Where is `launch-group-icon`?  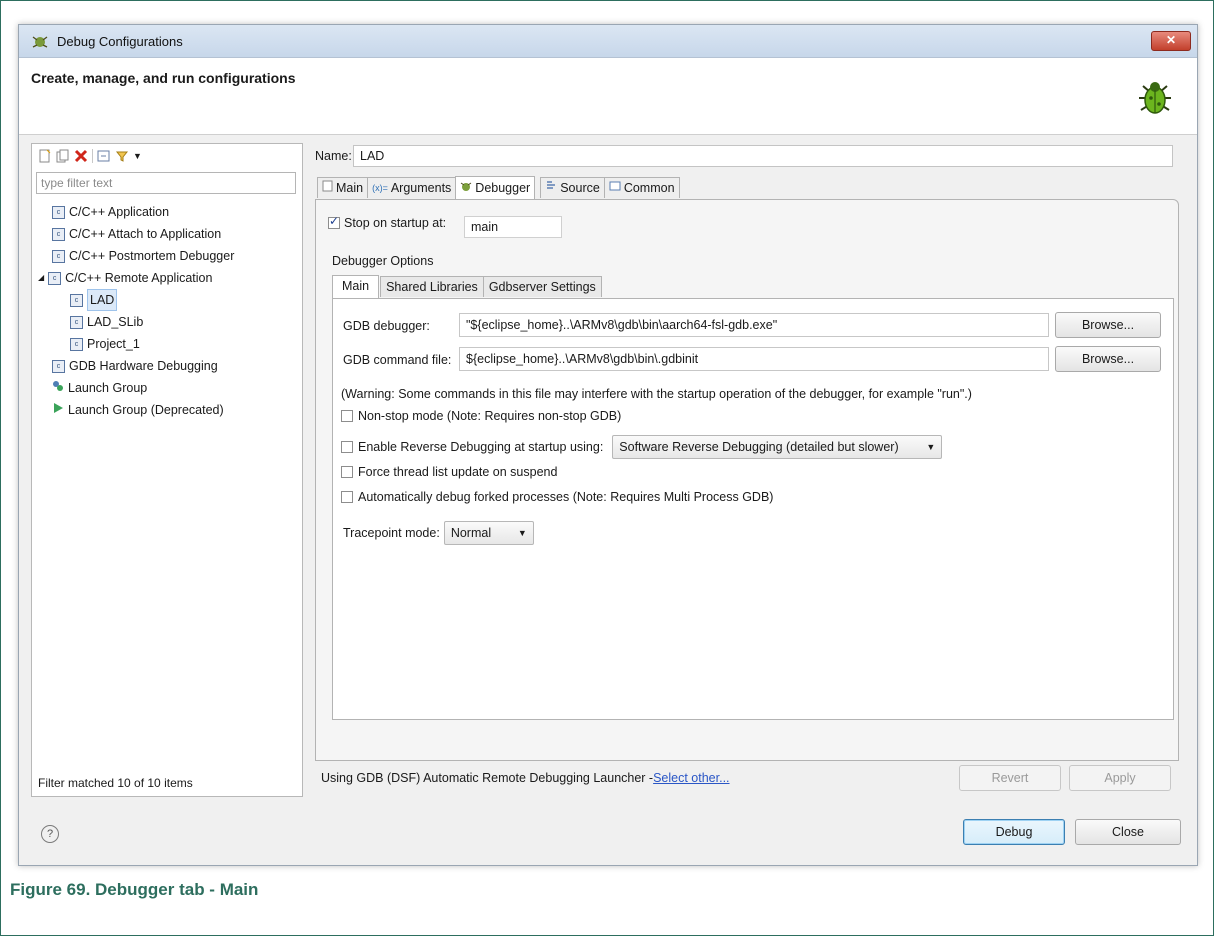 launch-group-icon is located at coordinates (58, 388).